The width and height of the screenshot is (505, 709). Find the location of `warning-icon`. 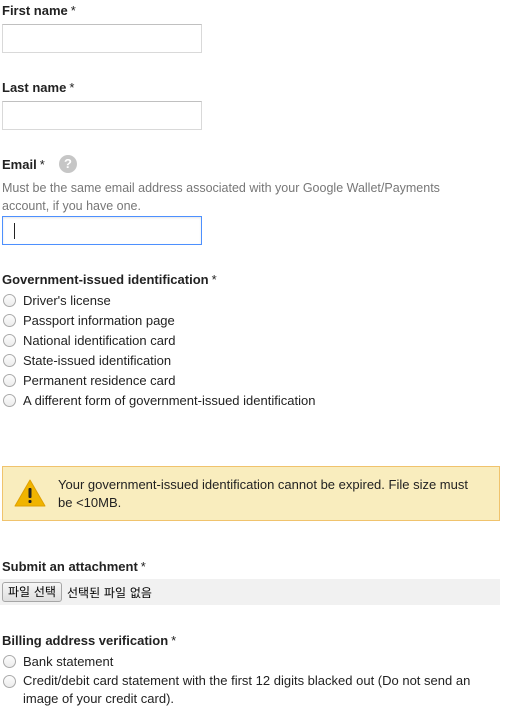

warning-icon is located at coordinates (30, 493).